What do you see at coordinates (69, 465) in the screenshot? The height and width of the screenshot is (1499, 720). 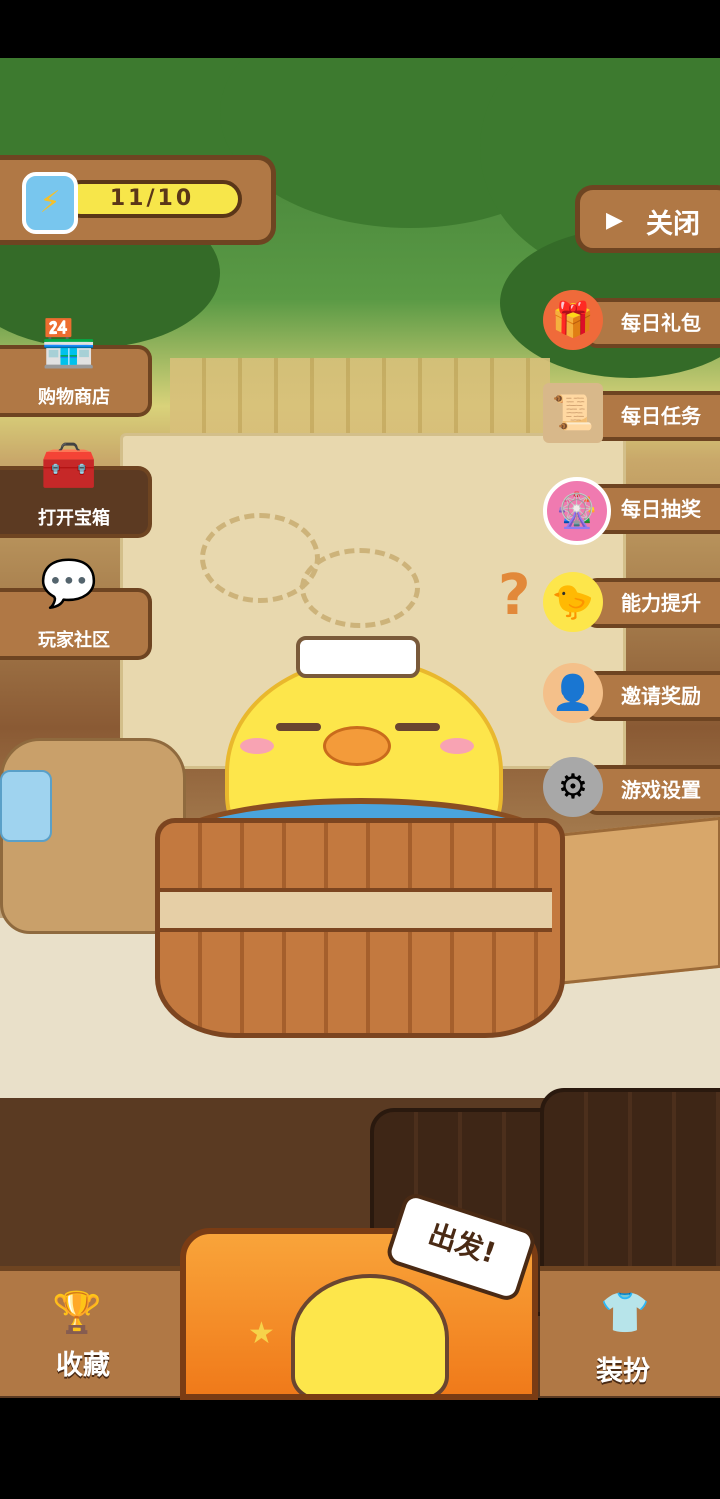 I see `treasure-chest-icon: 🧰` at bounding box center [69, 465].